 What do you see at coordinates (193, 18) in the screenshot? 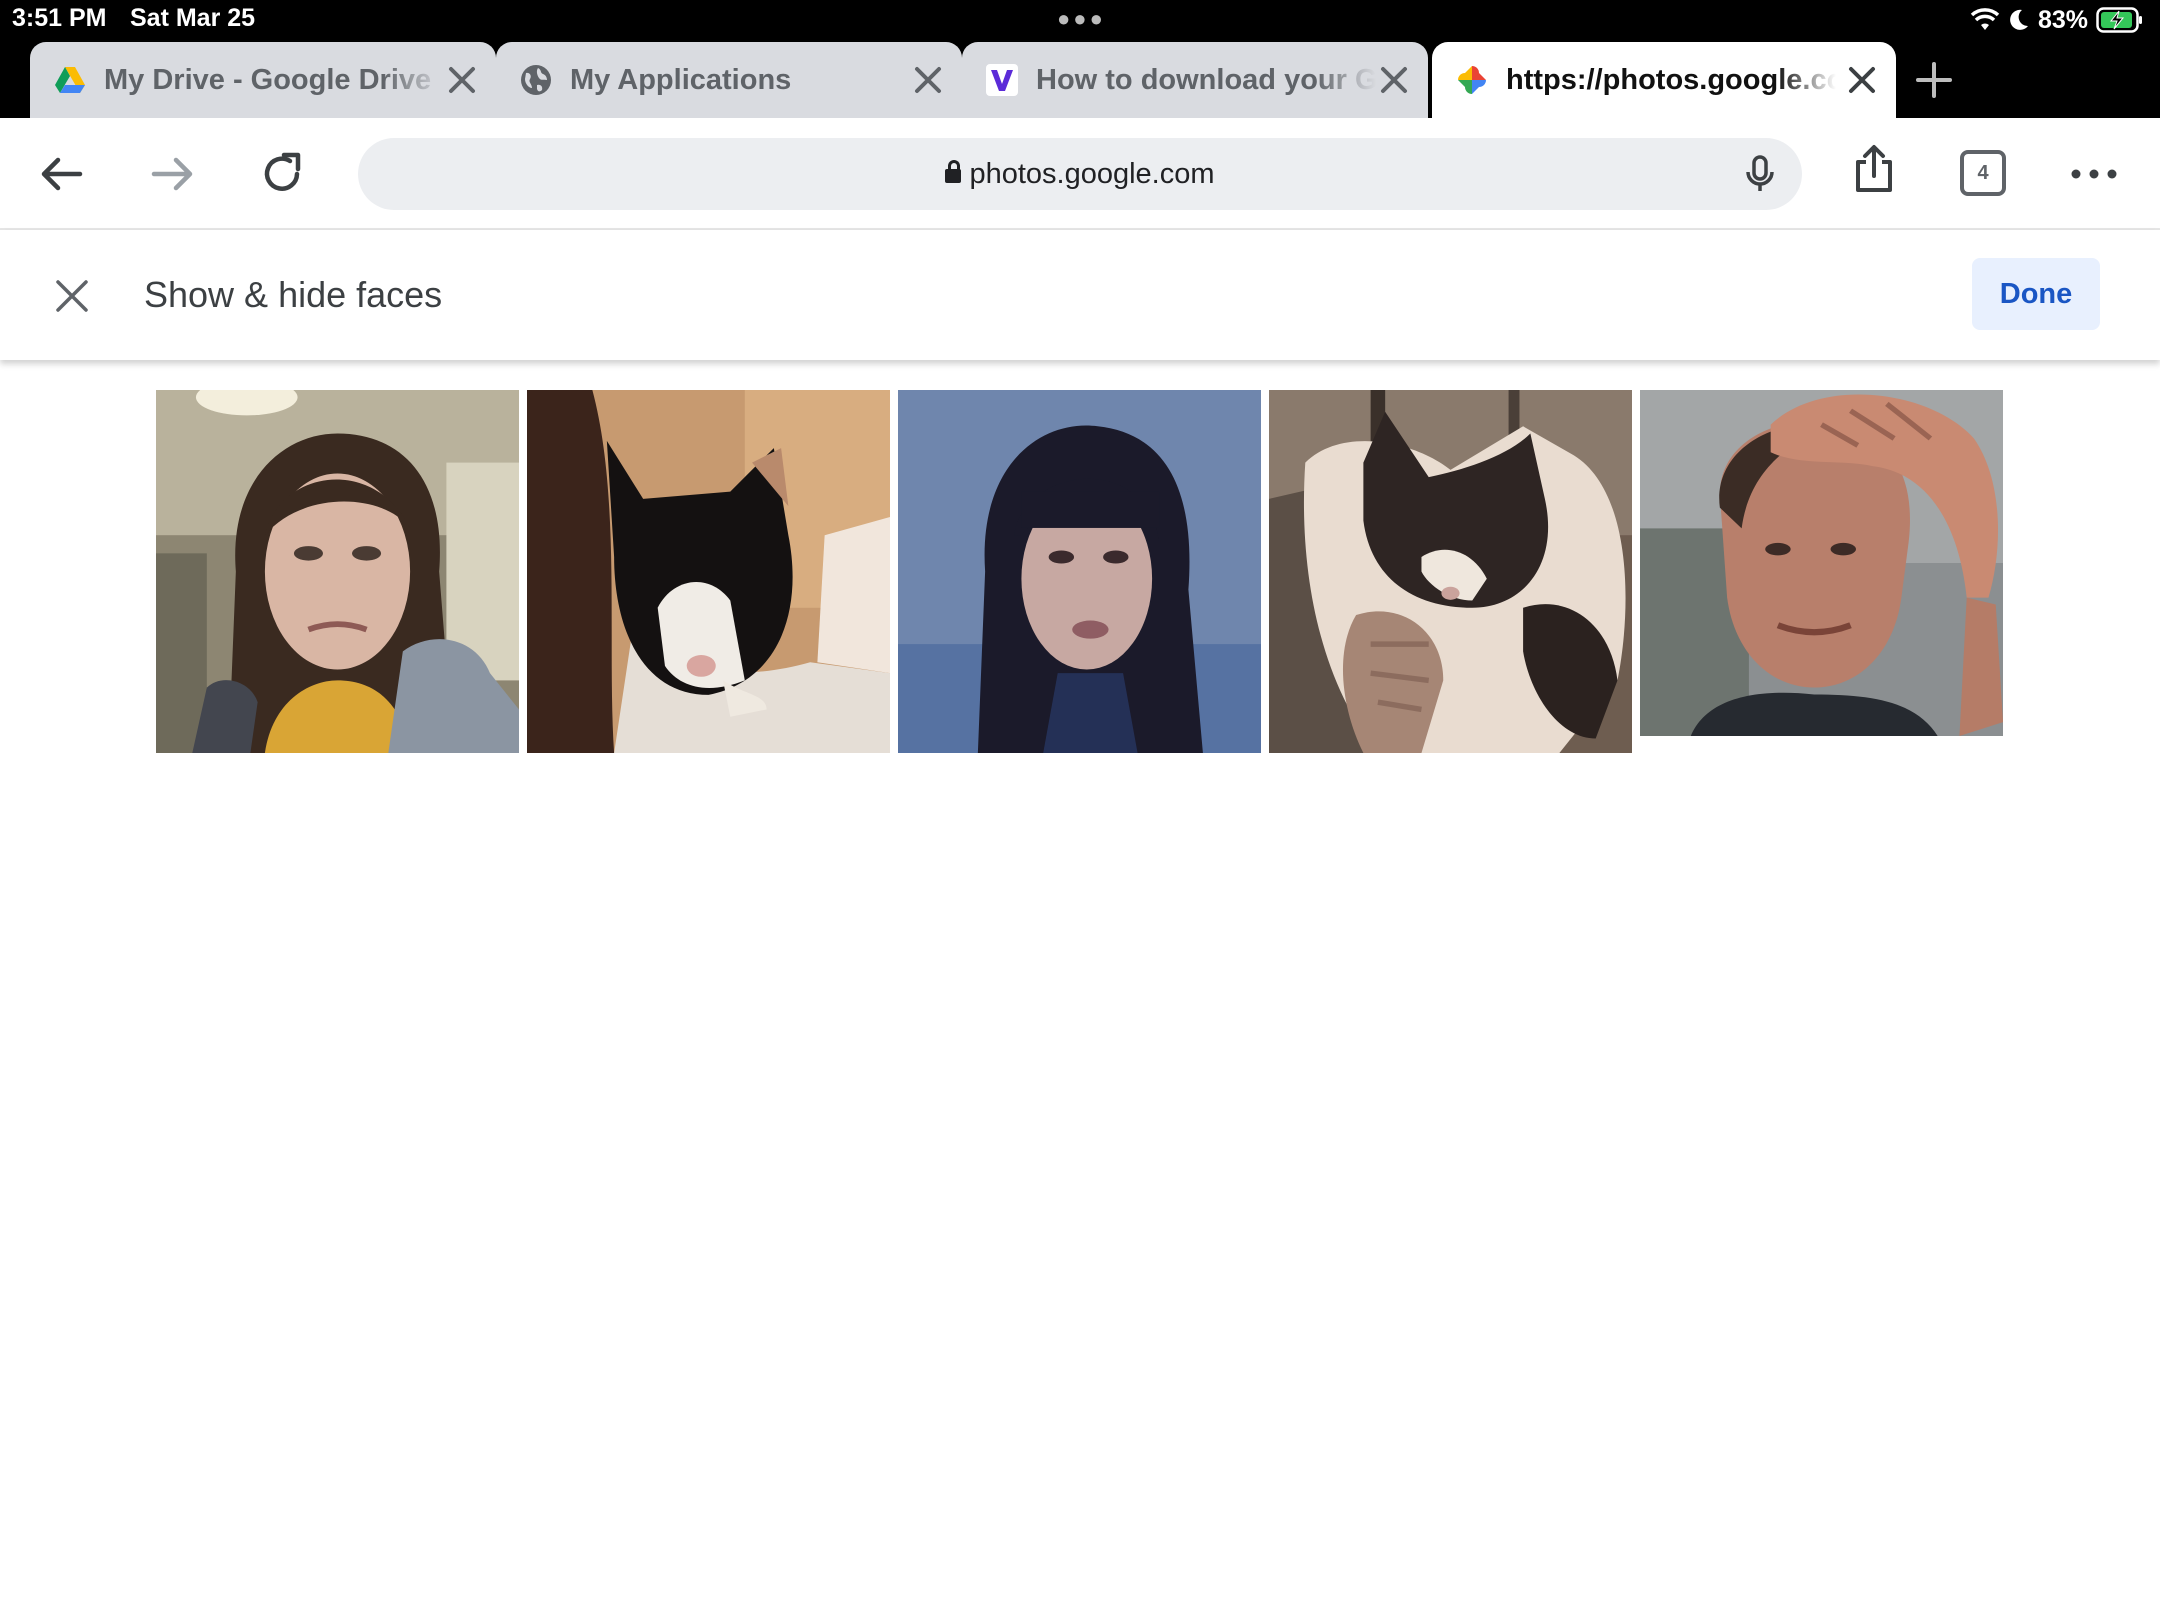
I see `status-date: Sat Mar 25` at bounding box center [193, 18].